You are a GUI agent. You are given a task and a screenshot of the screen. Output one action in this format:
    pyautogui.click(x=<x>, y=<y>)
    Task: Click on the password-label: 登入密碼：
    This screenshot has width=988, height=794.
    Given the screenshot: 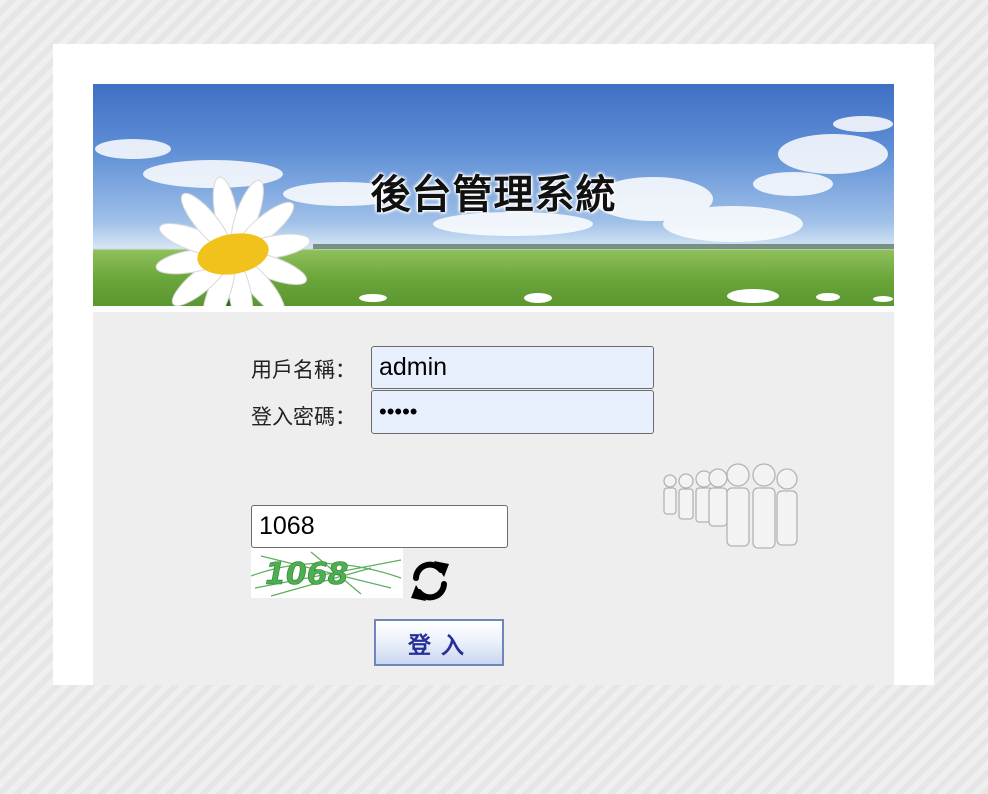 What is the action you would take?
    pyautogui.click(x=303, y=417)
    